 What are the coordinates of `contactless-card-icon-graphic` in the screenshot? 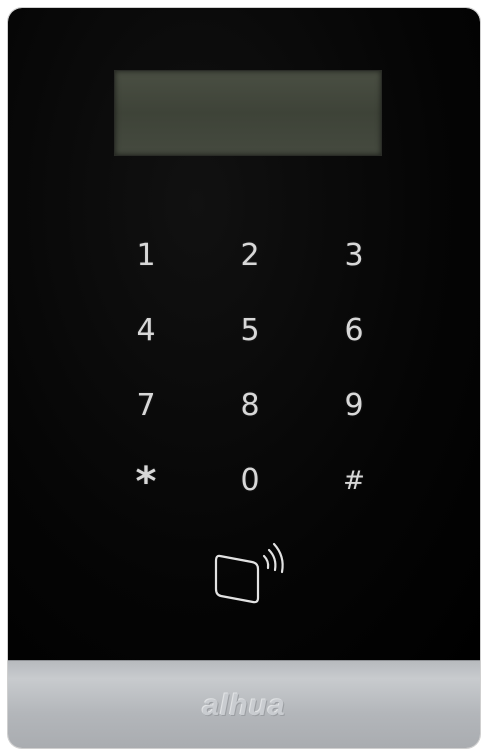 It's located at (249, 573).